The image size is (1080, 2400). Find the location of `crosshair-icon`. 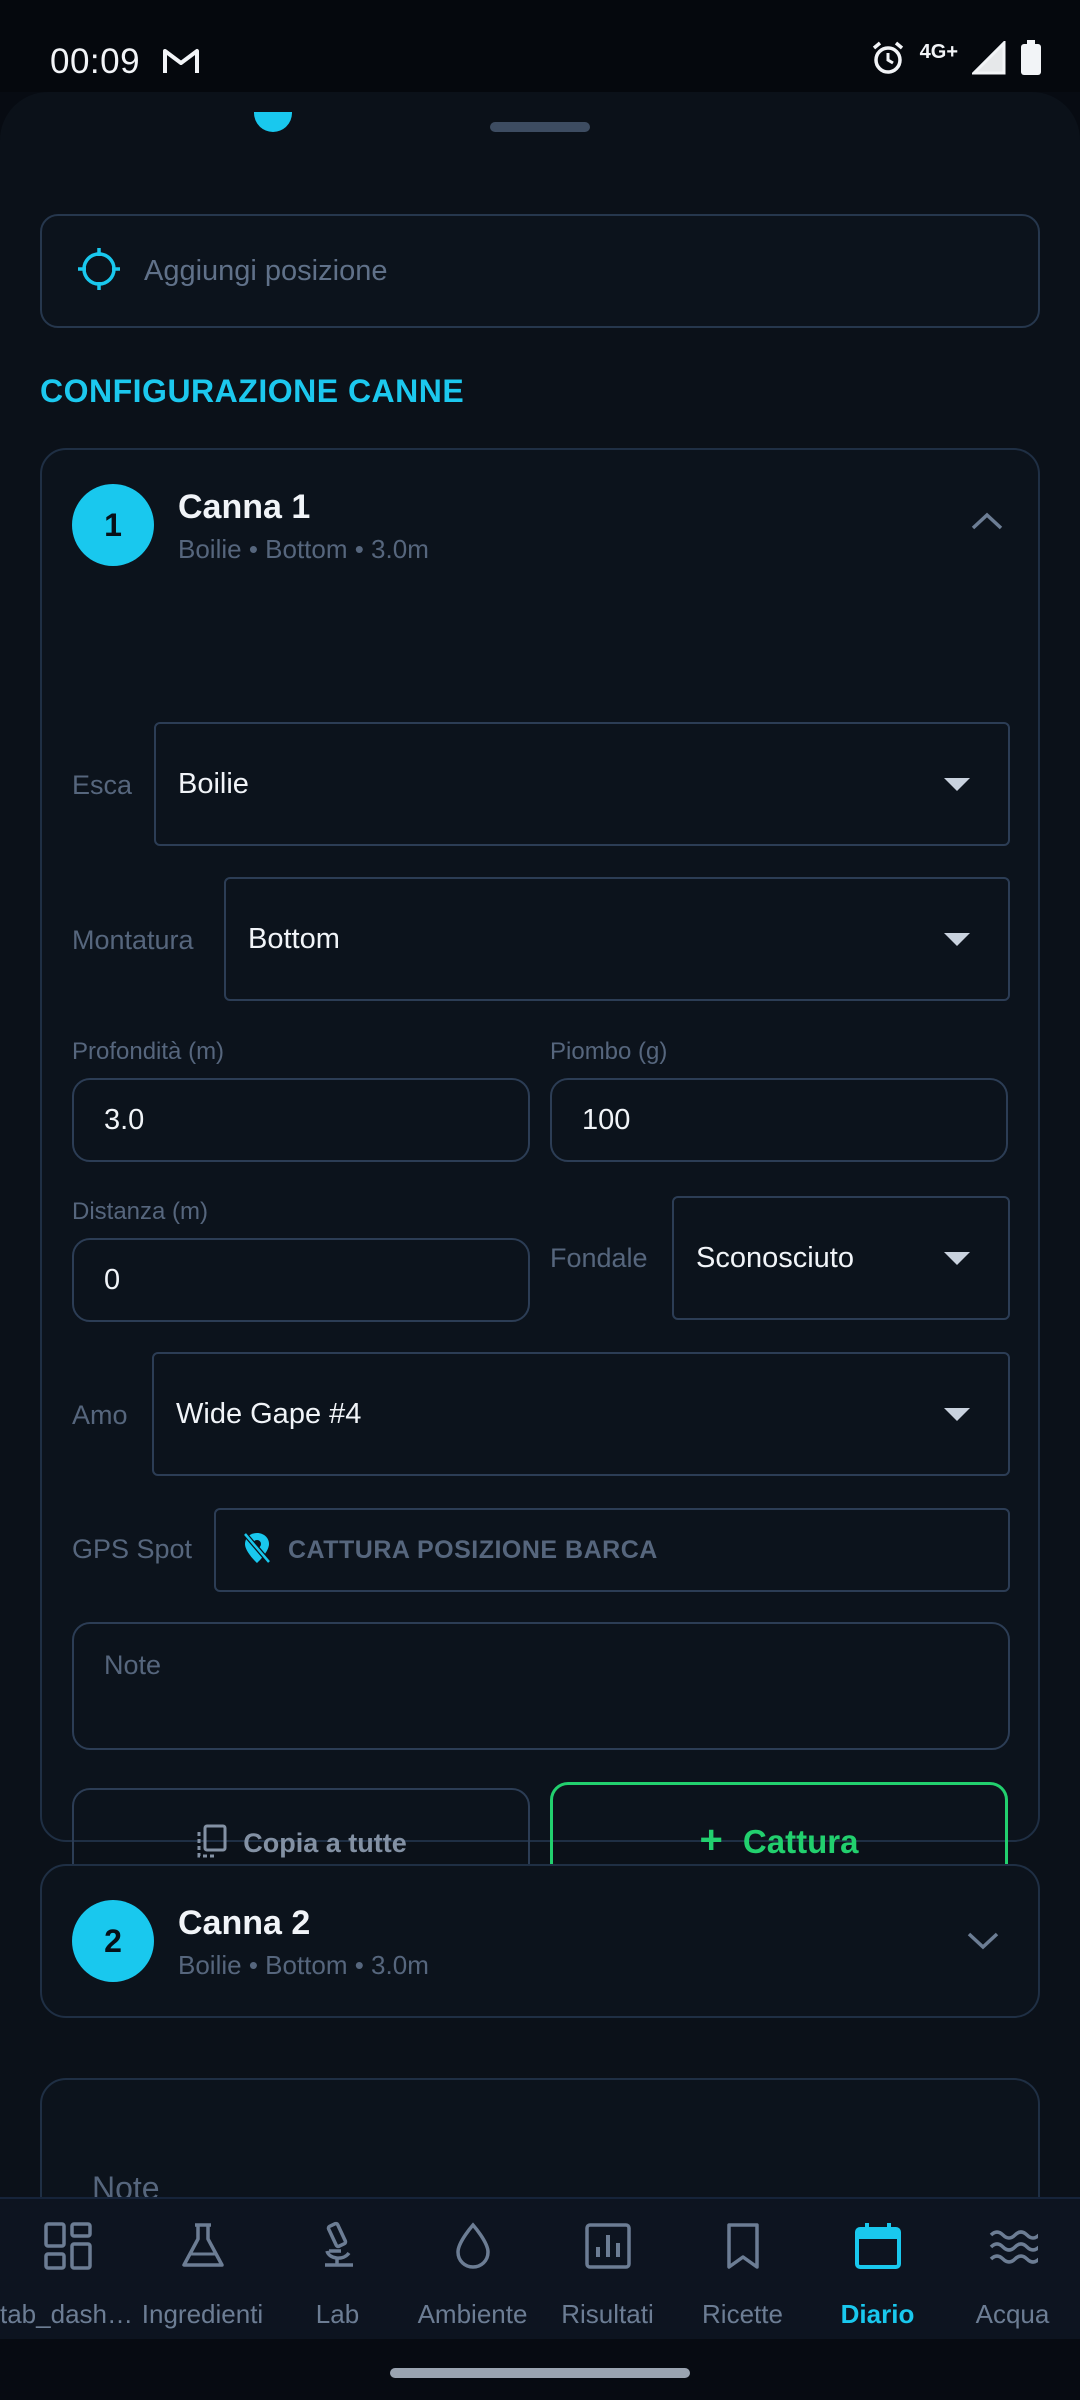

crosshair-icon is located at coordinates (99, 271).